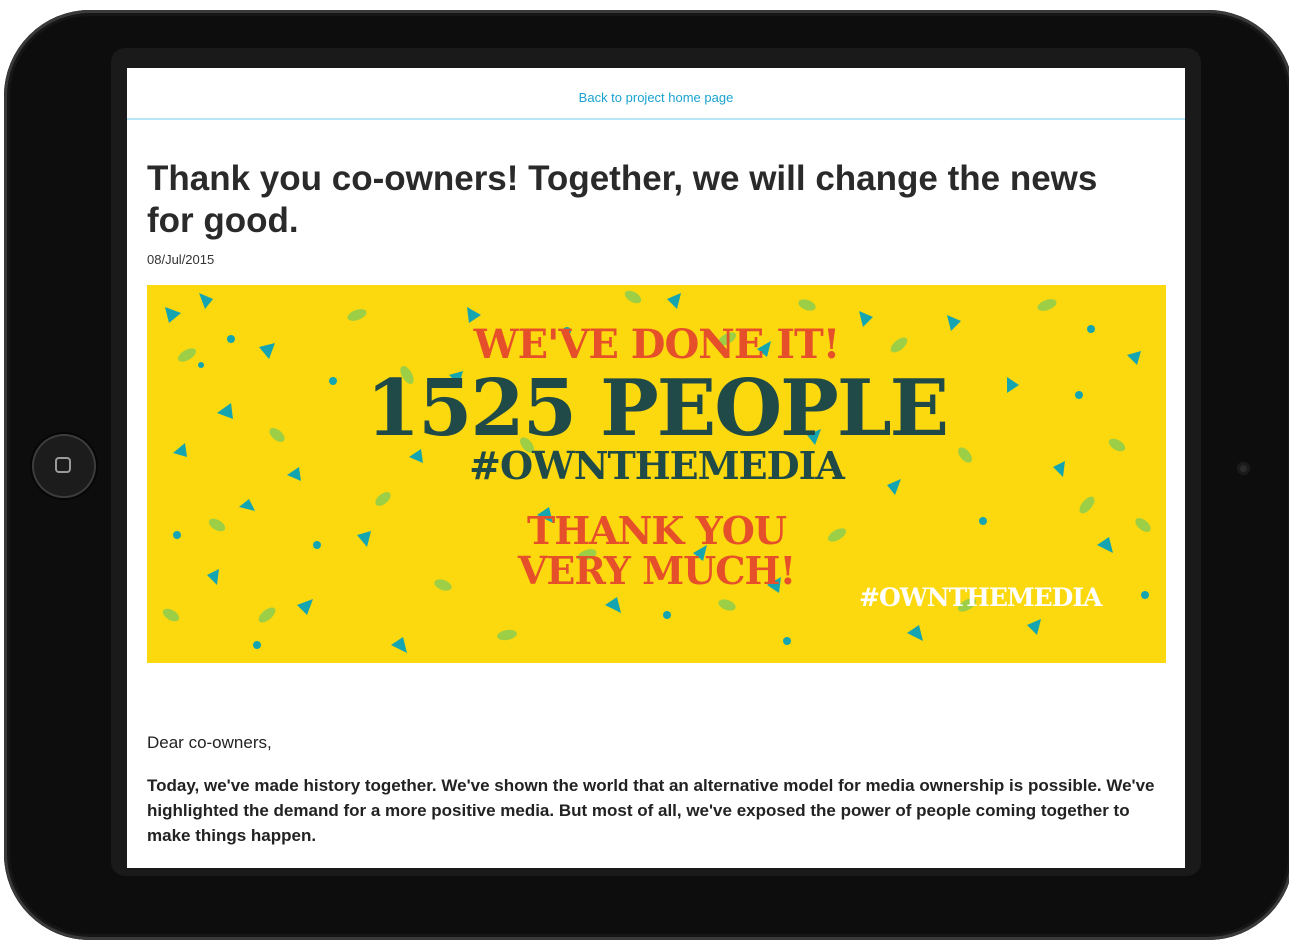 The image size is (1289, 940). What do you see at coordinates (657, 344) in the screenshot?
I see `banner-headline: WE'VE DONE IT!` at bounding box center [657, 344].